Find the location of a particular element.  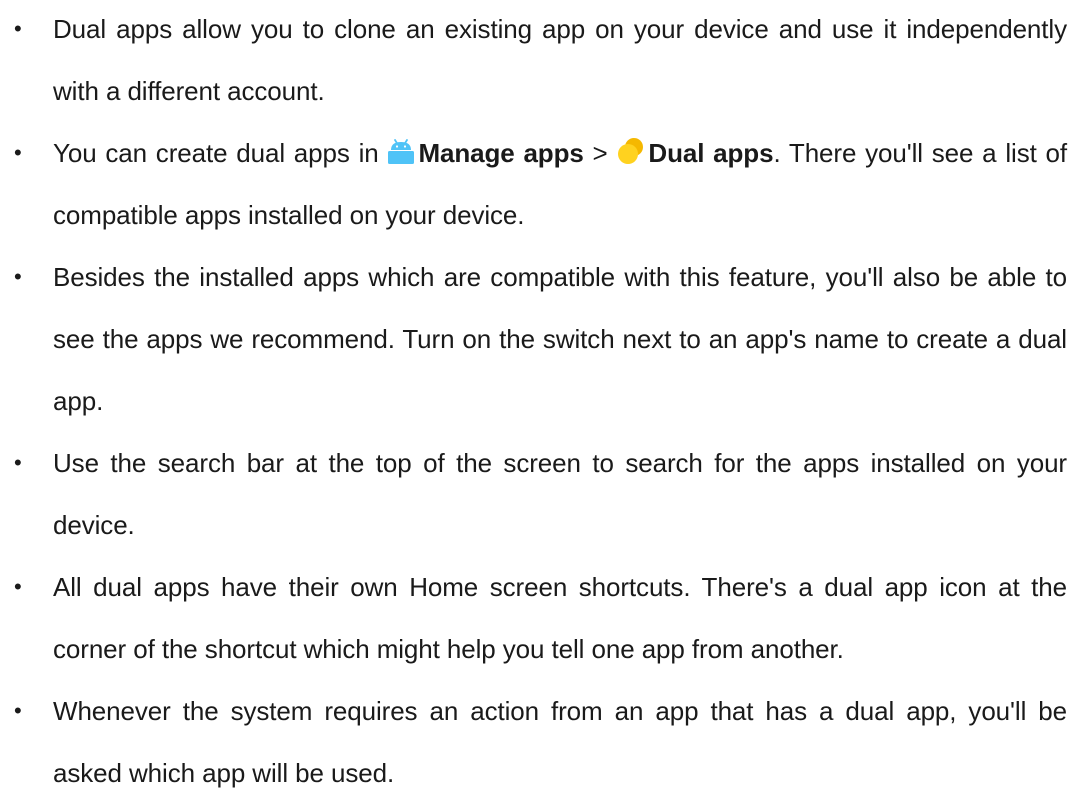

android-icon is located at coordinates (401, 144).